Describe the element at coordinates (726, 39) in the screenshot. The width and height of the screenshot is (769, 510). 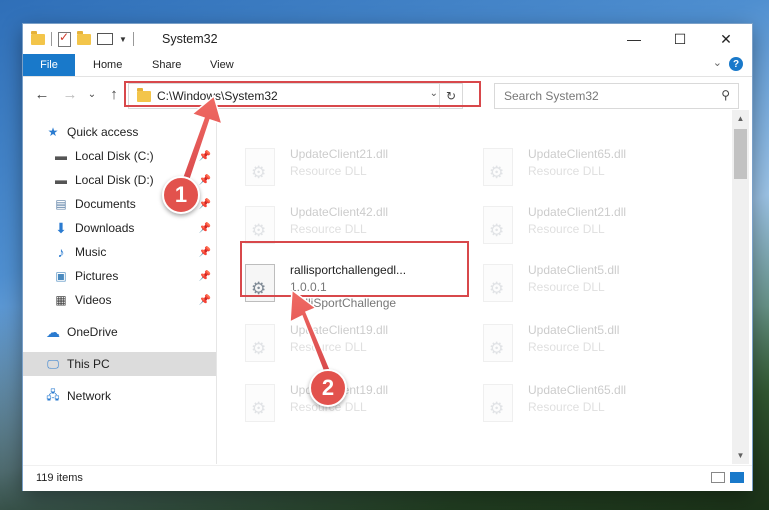
I see `close-button: ✕` at that location.